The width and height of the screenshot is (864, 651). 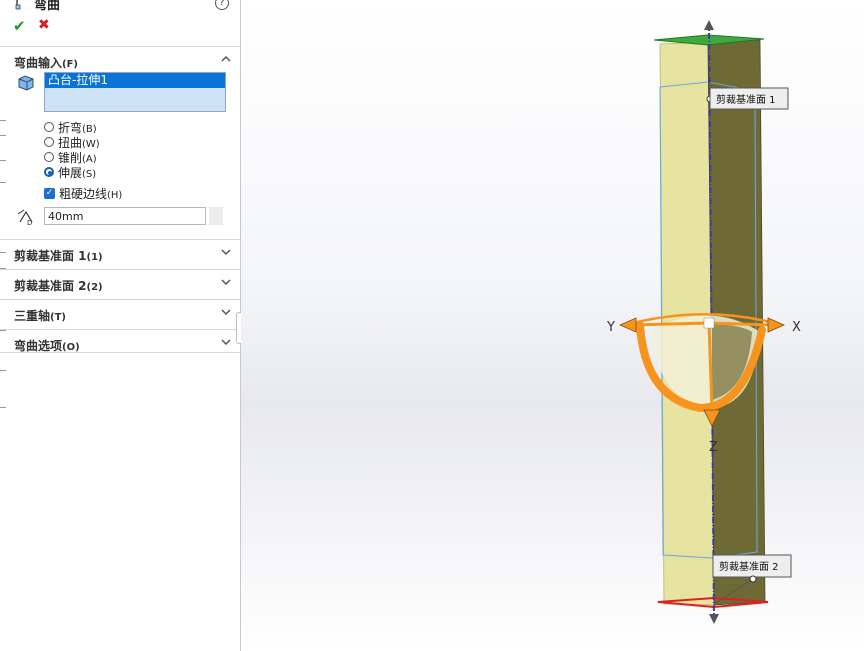 I want to click on chevron-up-icon, so click(x=226, y=59).